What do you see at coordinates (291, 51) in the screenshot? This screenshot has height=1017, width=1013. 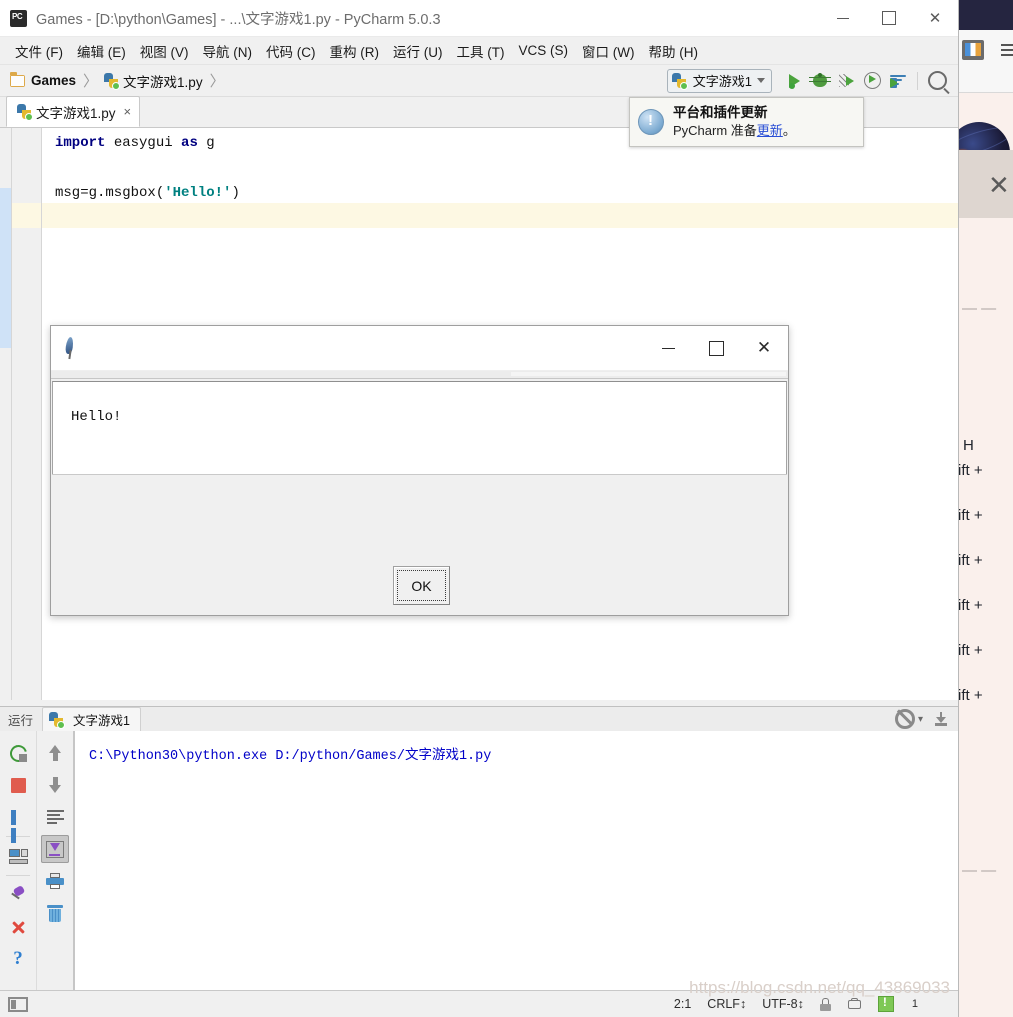 I see `menu-code: 代码 (C)` at bounding box center [291, 51].